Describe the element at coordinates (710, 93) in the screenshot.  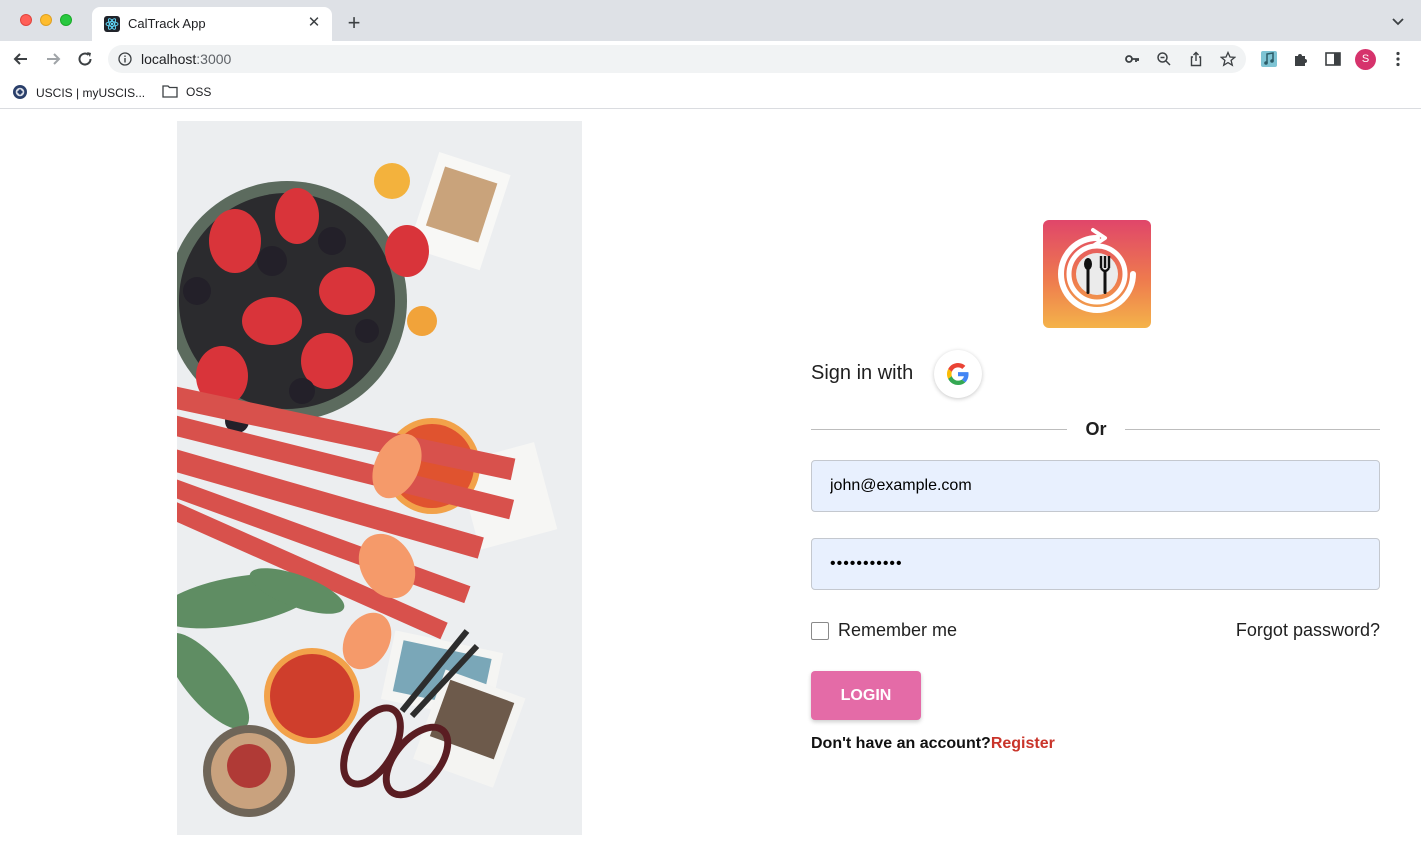
I see `bookmarks-bar: USCIS | myUSCIS... OSS` at that location.